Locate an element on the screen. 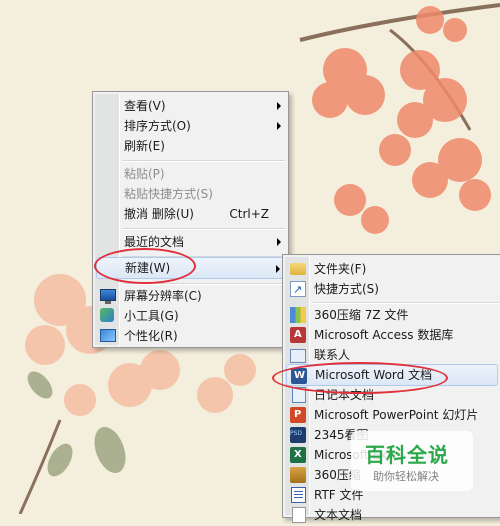 The width and height of the screenshot is (500, 526). shortcut-icon is located at coordinates (298, 290).